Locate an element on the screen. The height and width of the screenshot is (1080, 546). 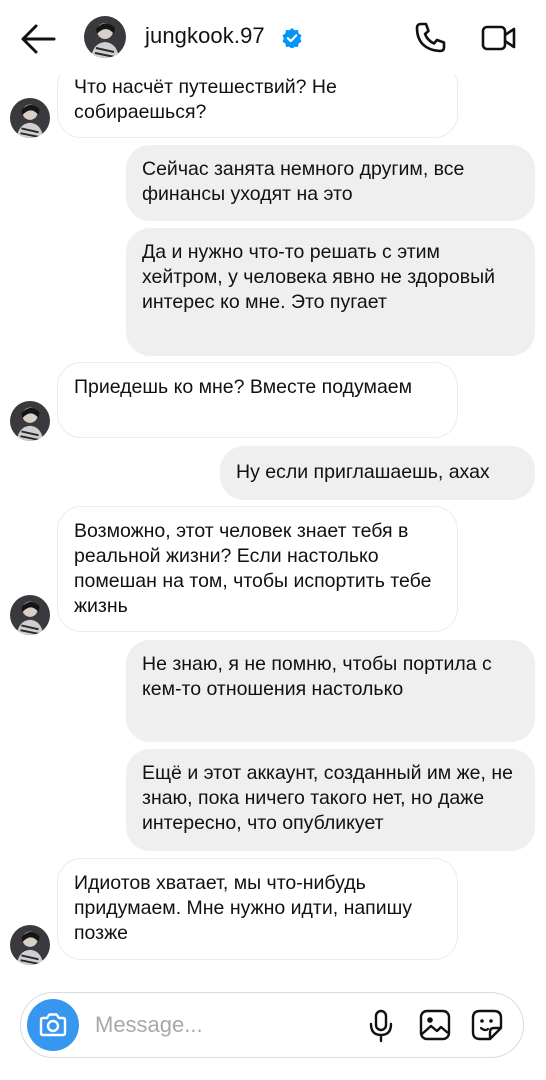
message-text: Ну если приглашаешь, ахах is located at coordinates (363, 472).